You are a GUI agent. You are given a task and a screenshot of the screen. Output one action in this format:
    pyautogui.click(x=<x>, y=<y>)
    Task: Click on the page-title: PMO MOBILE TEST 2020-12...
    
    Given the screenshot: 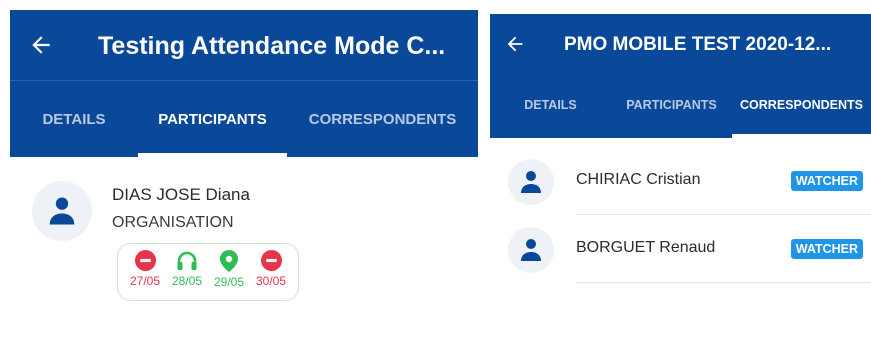 What is the action you would take?
    pyautogui.click(x=698, y=44)
    